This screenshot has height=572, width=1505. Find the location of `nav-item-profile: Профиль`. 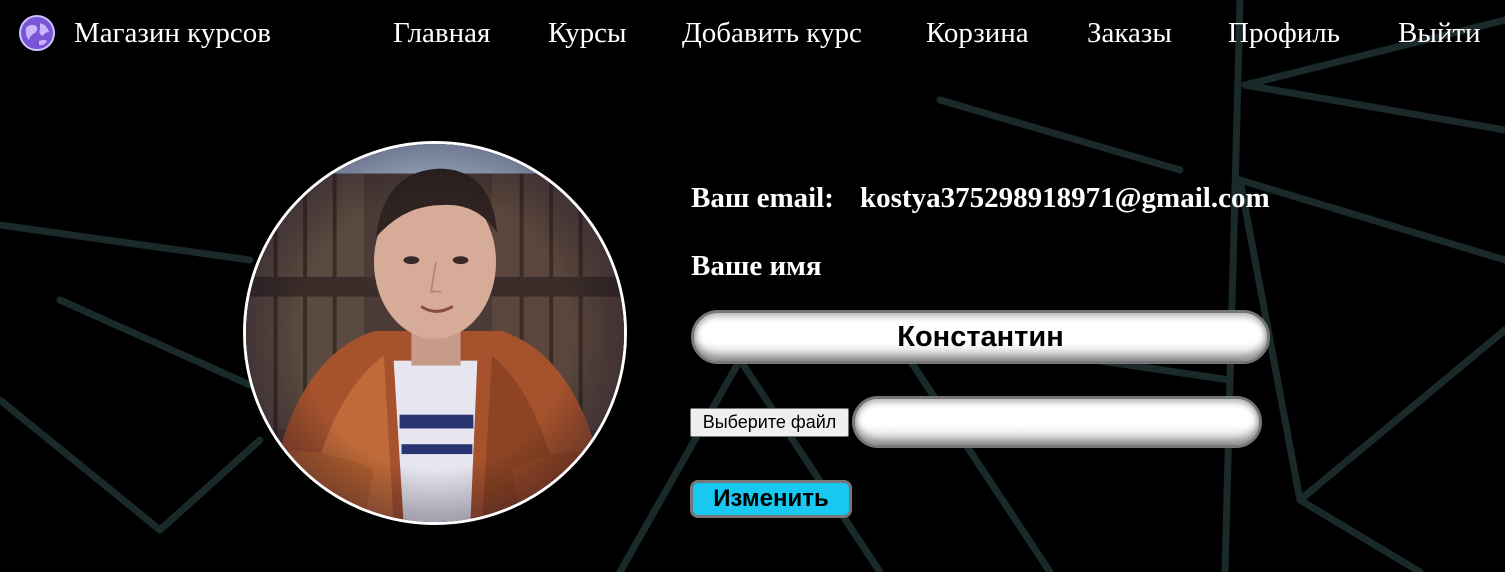

nav-item-profile: Профиль is located at coordinates (1284, 33).